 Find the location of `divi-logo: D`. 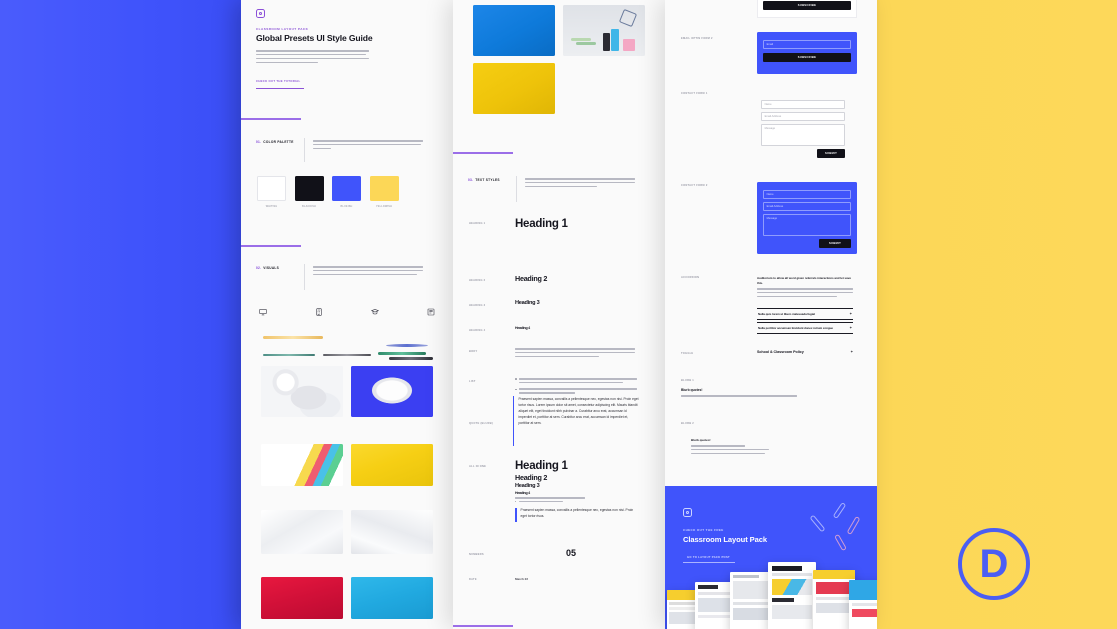

divi-logo: D is located at coordinates (994, 564).